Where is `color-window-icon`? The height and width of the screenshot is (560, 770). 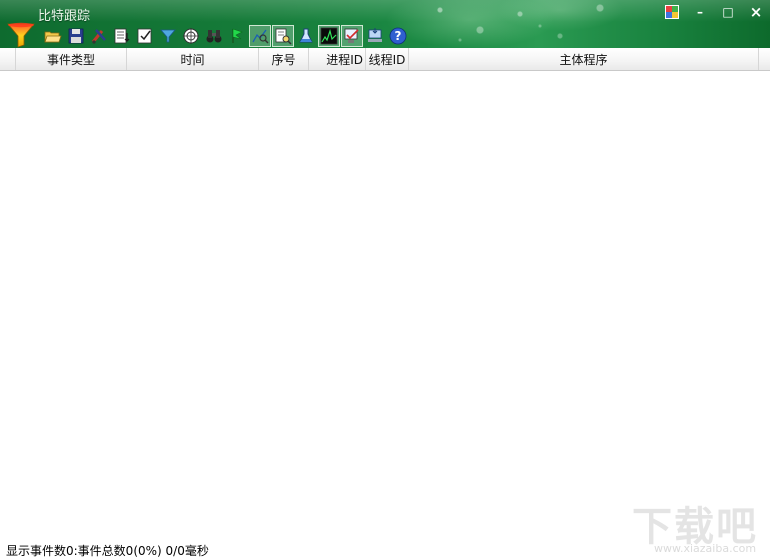 color-window-icon is located at coordinates (672, 12).